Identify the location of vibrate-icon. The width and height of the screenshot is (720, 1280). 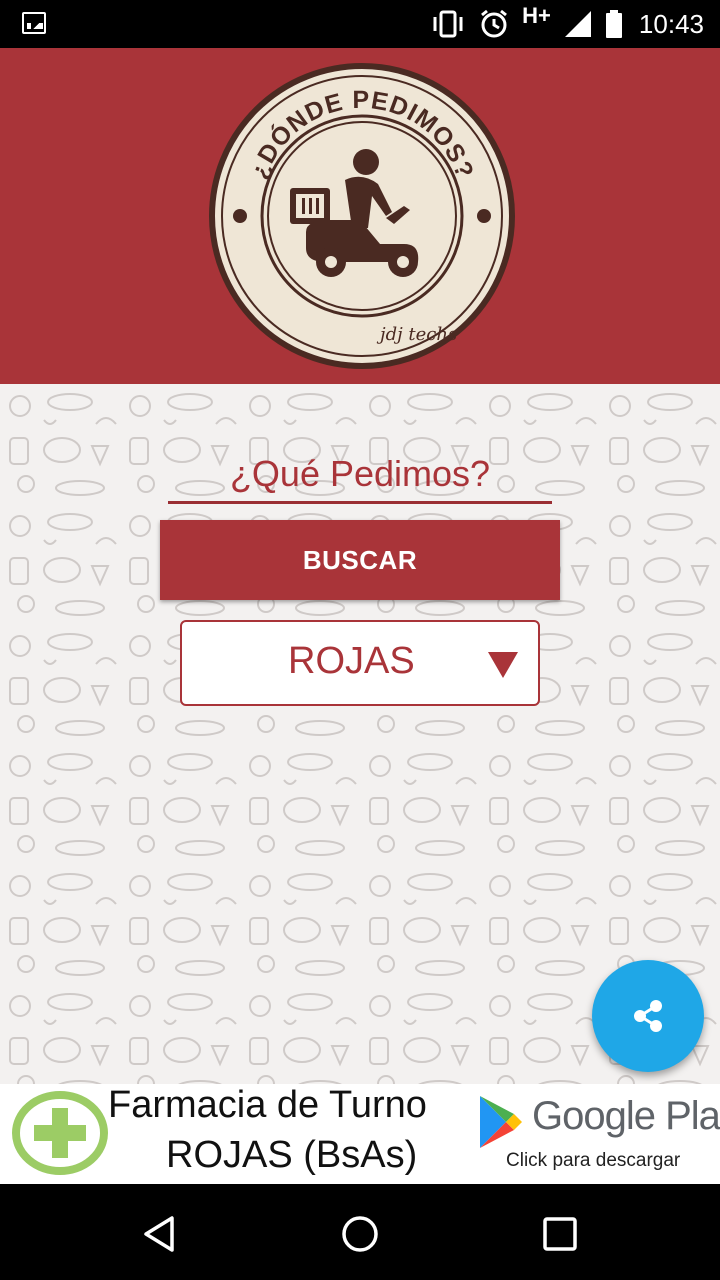
(448, 24).